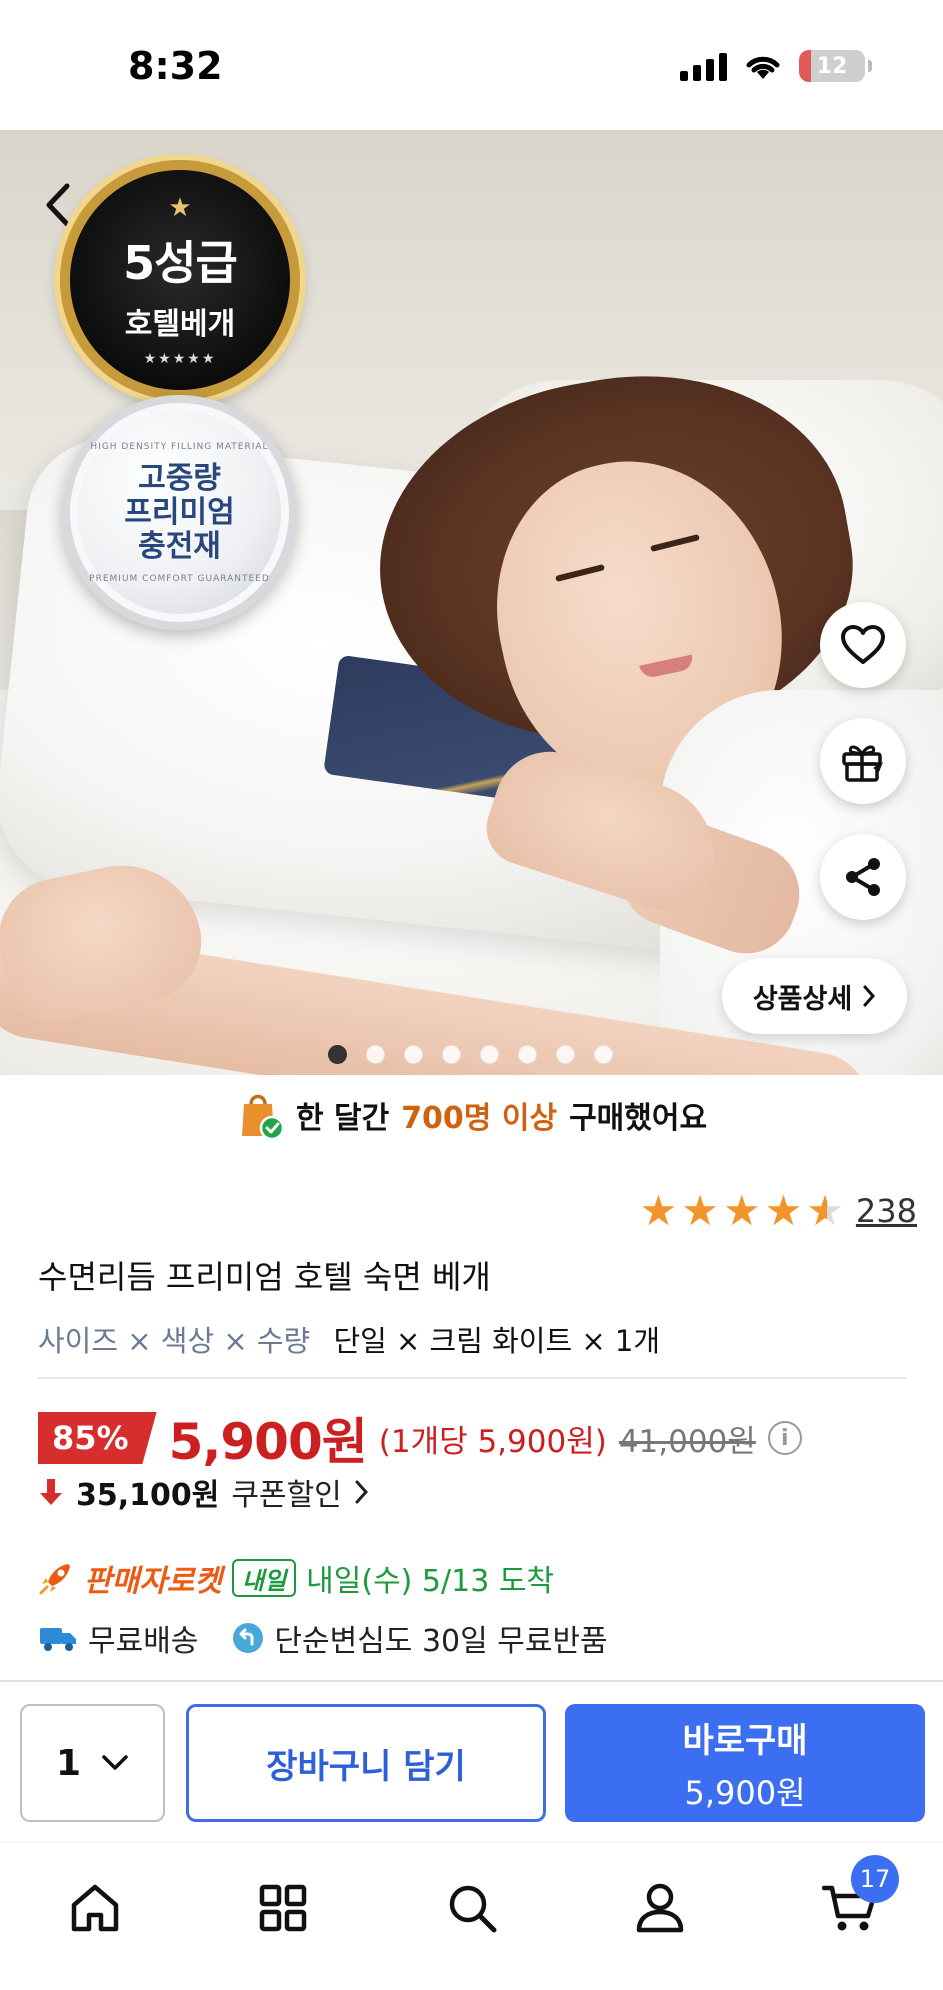  I want to click on arrow-down-icon, so click(51, 1492).